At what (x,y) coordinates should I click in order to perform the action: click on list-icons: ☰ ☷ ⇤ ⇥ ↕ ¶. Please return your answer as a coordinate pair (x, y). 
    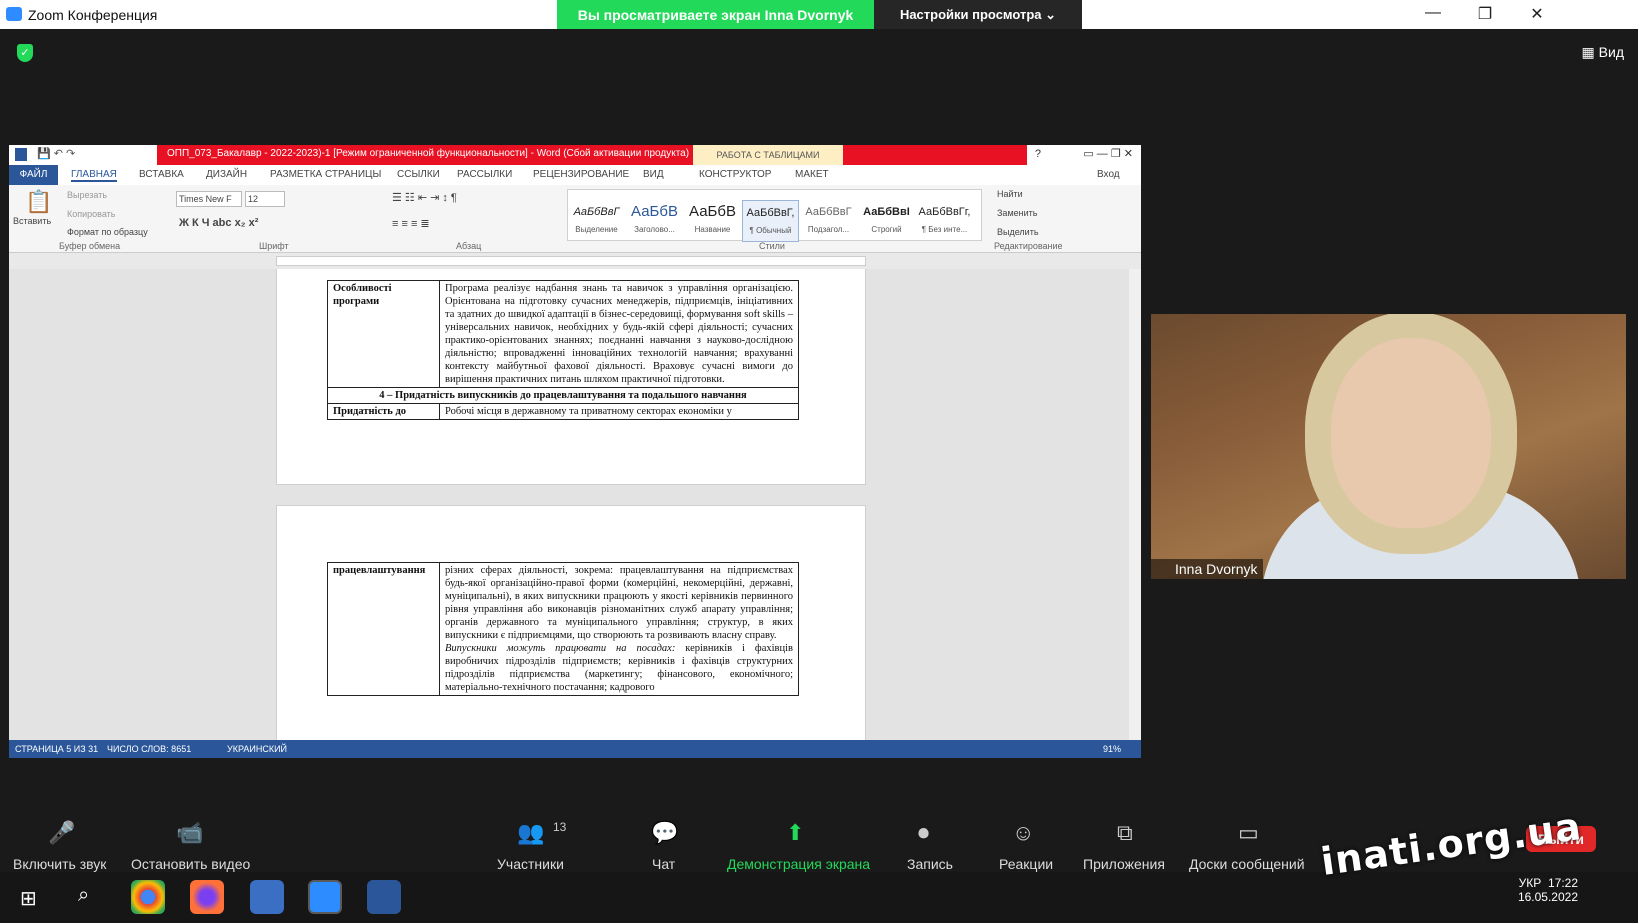
    Looking at the image, I should click on (424, 197).